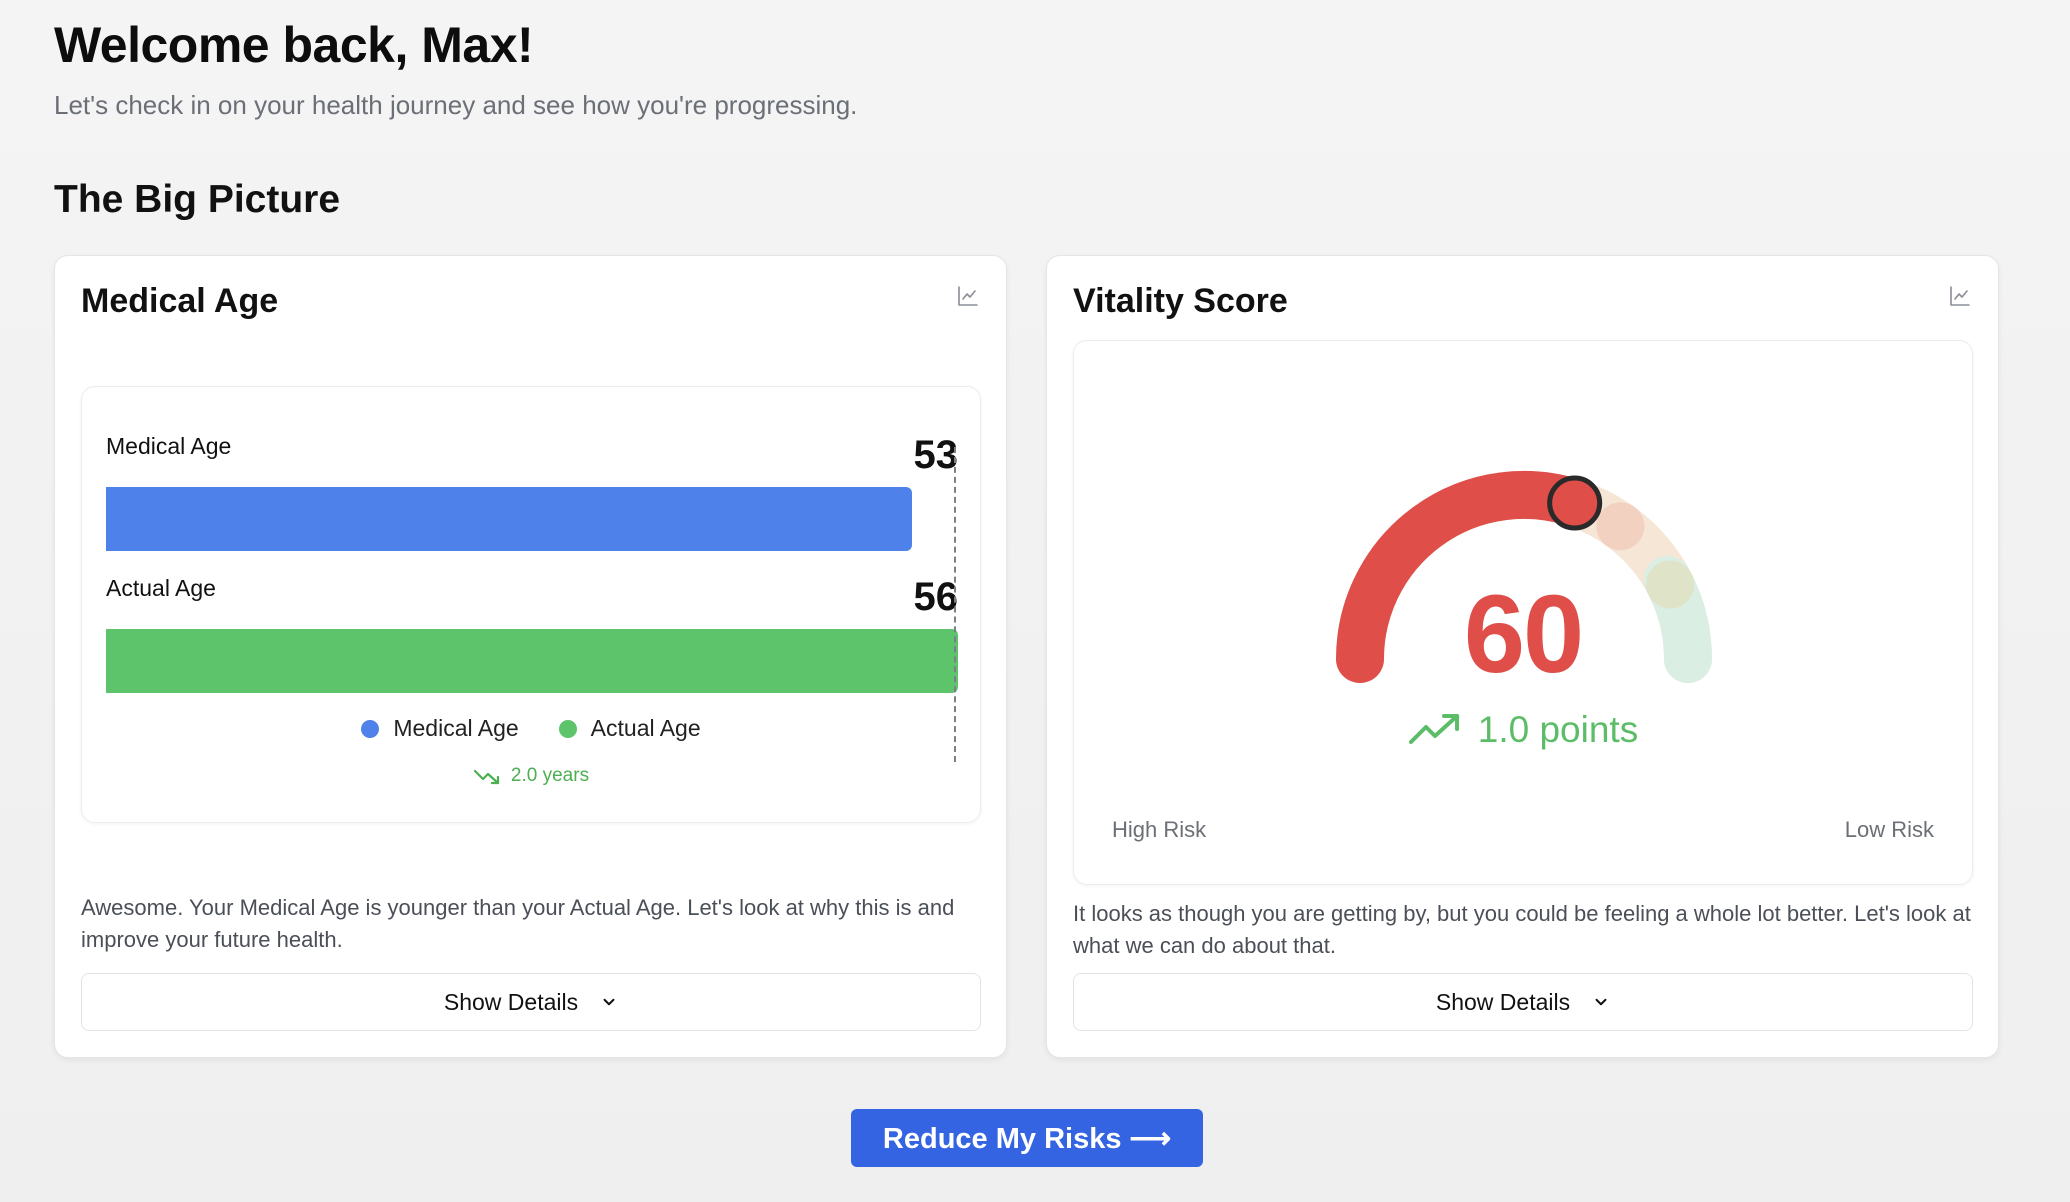 This screenshot has width=2070, height=1202. Describe the element at coordinates (645, 728) in the screenshot. I see `legend-label-actual: Actual Age` at that location.